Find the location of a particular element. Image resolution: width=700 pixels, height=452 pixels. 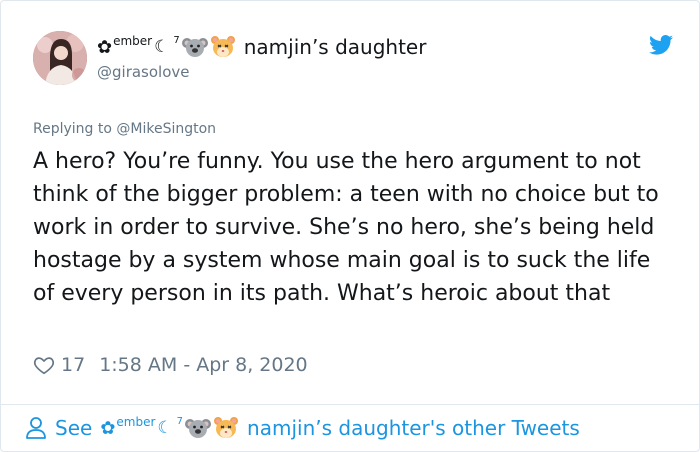

person-icon is located at coordinates (36, 428).